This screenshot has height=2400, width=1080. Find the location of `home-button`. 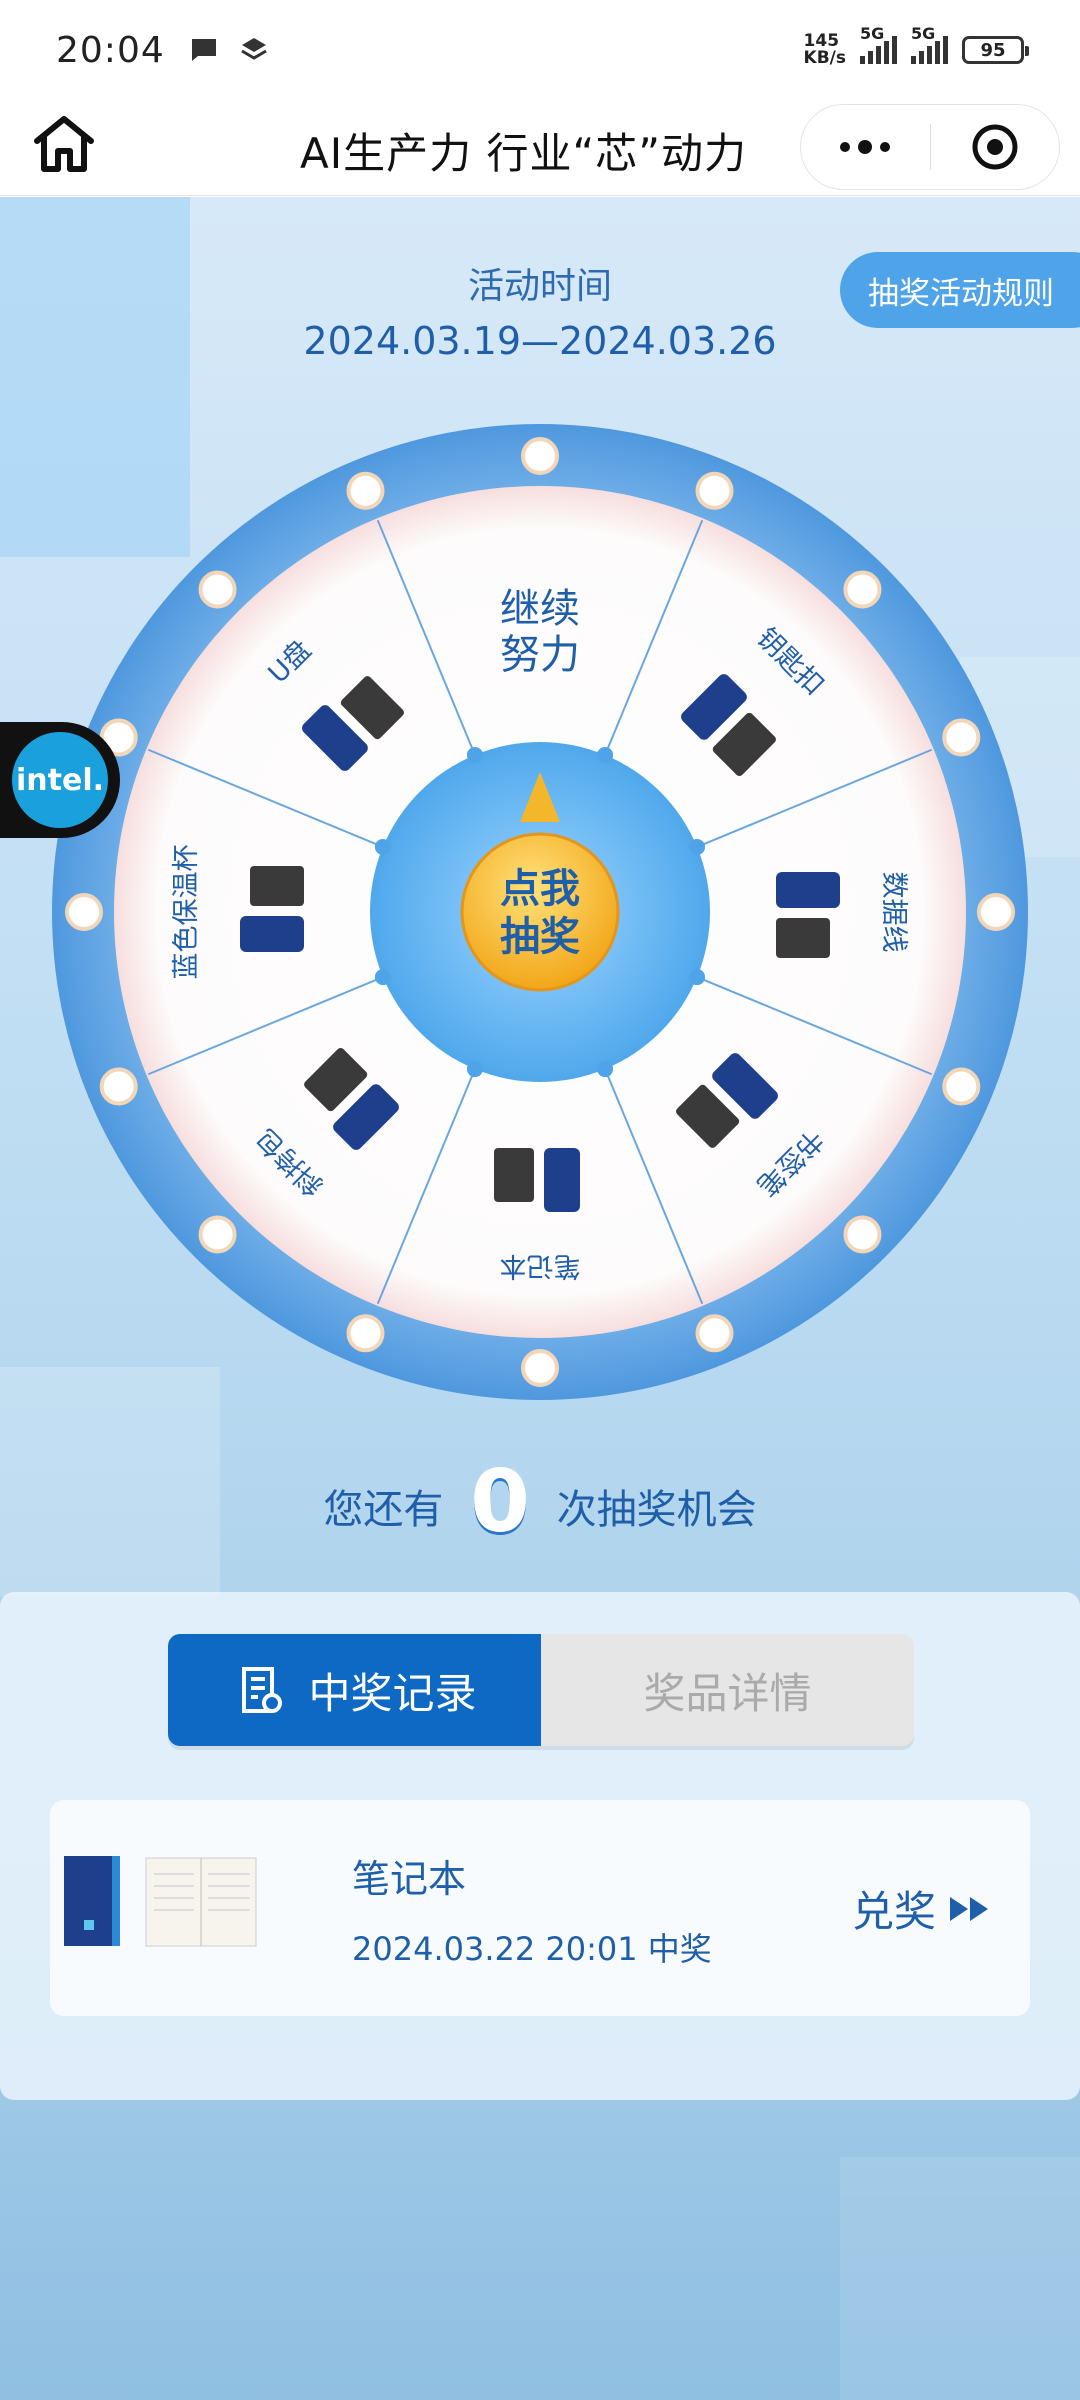

home-button is located at coordinates (64, 144).